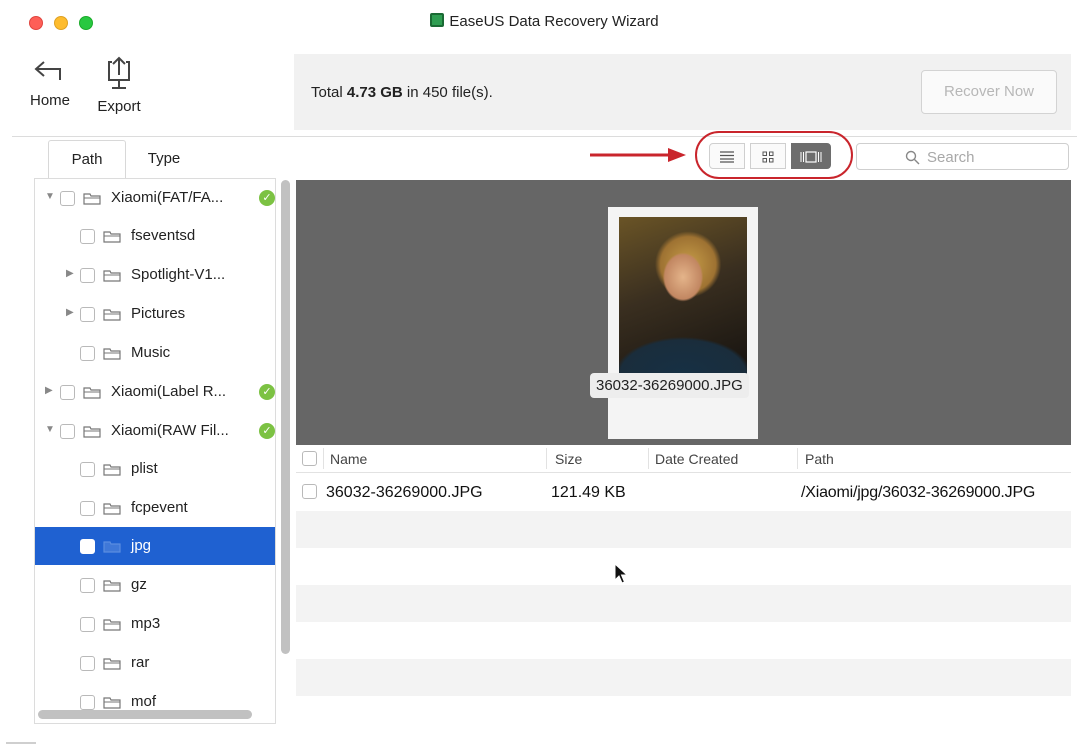 This screenshot has height=749, width=1089. What do you see at coordinates (87, 159) in the screenshot?
I see `tab-path: Path` at bounding box center [87, 159].